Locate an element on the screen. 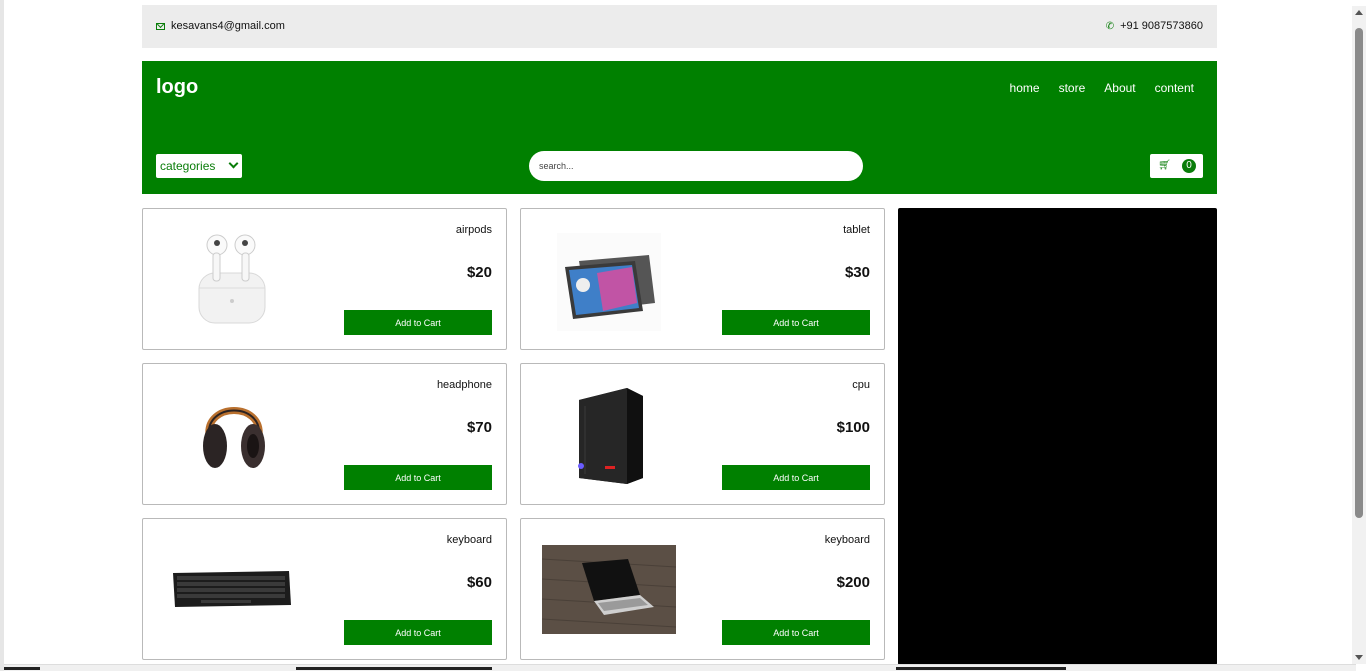  categories-label: categories is located at coordinates (188, 166).